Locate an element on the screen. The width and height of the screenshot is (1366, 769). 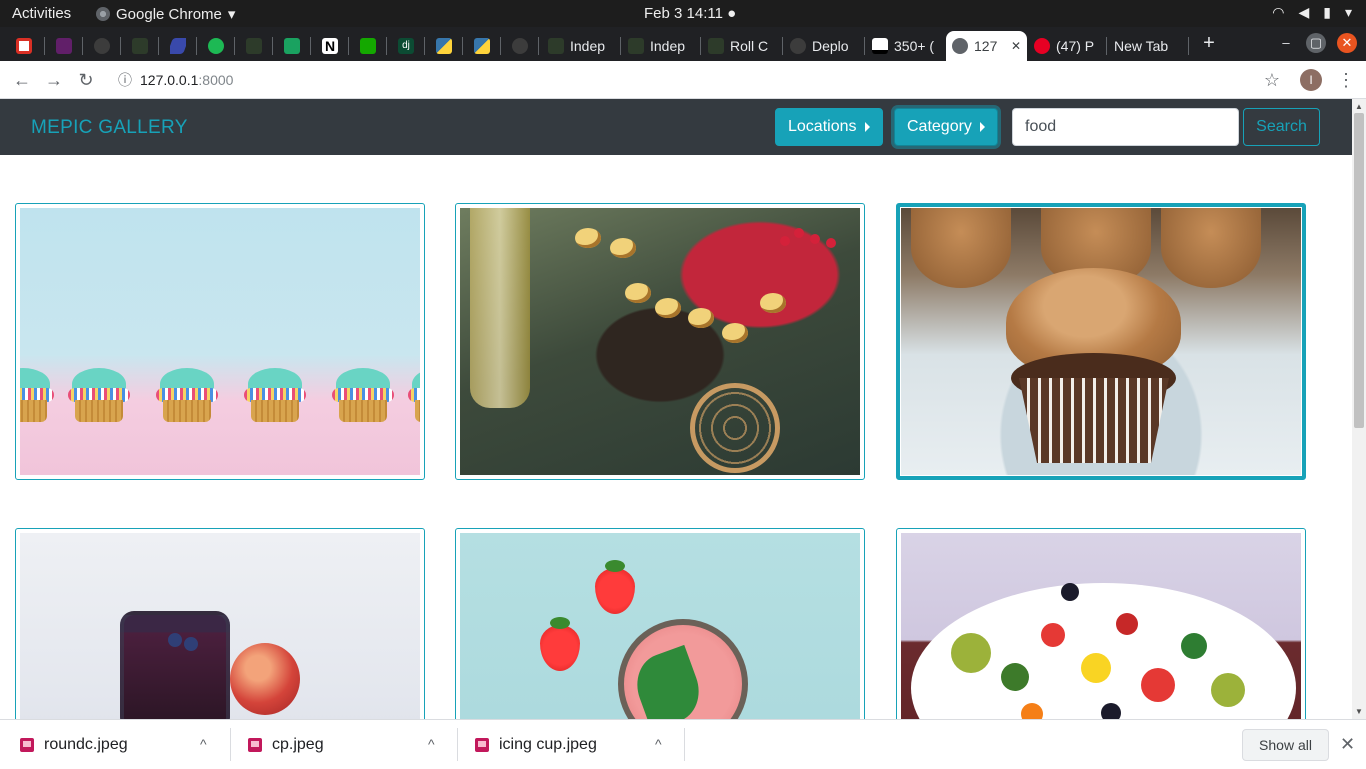
app-menu: Google Chrome ▾ is located at coordinates (165, 14).